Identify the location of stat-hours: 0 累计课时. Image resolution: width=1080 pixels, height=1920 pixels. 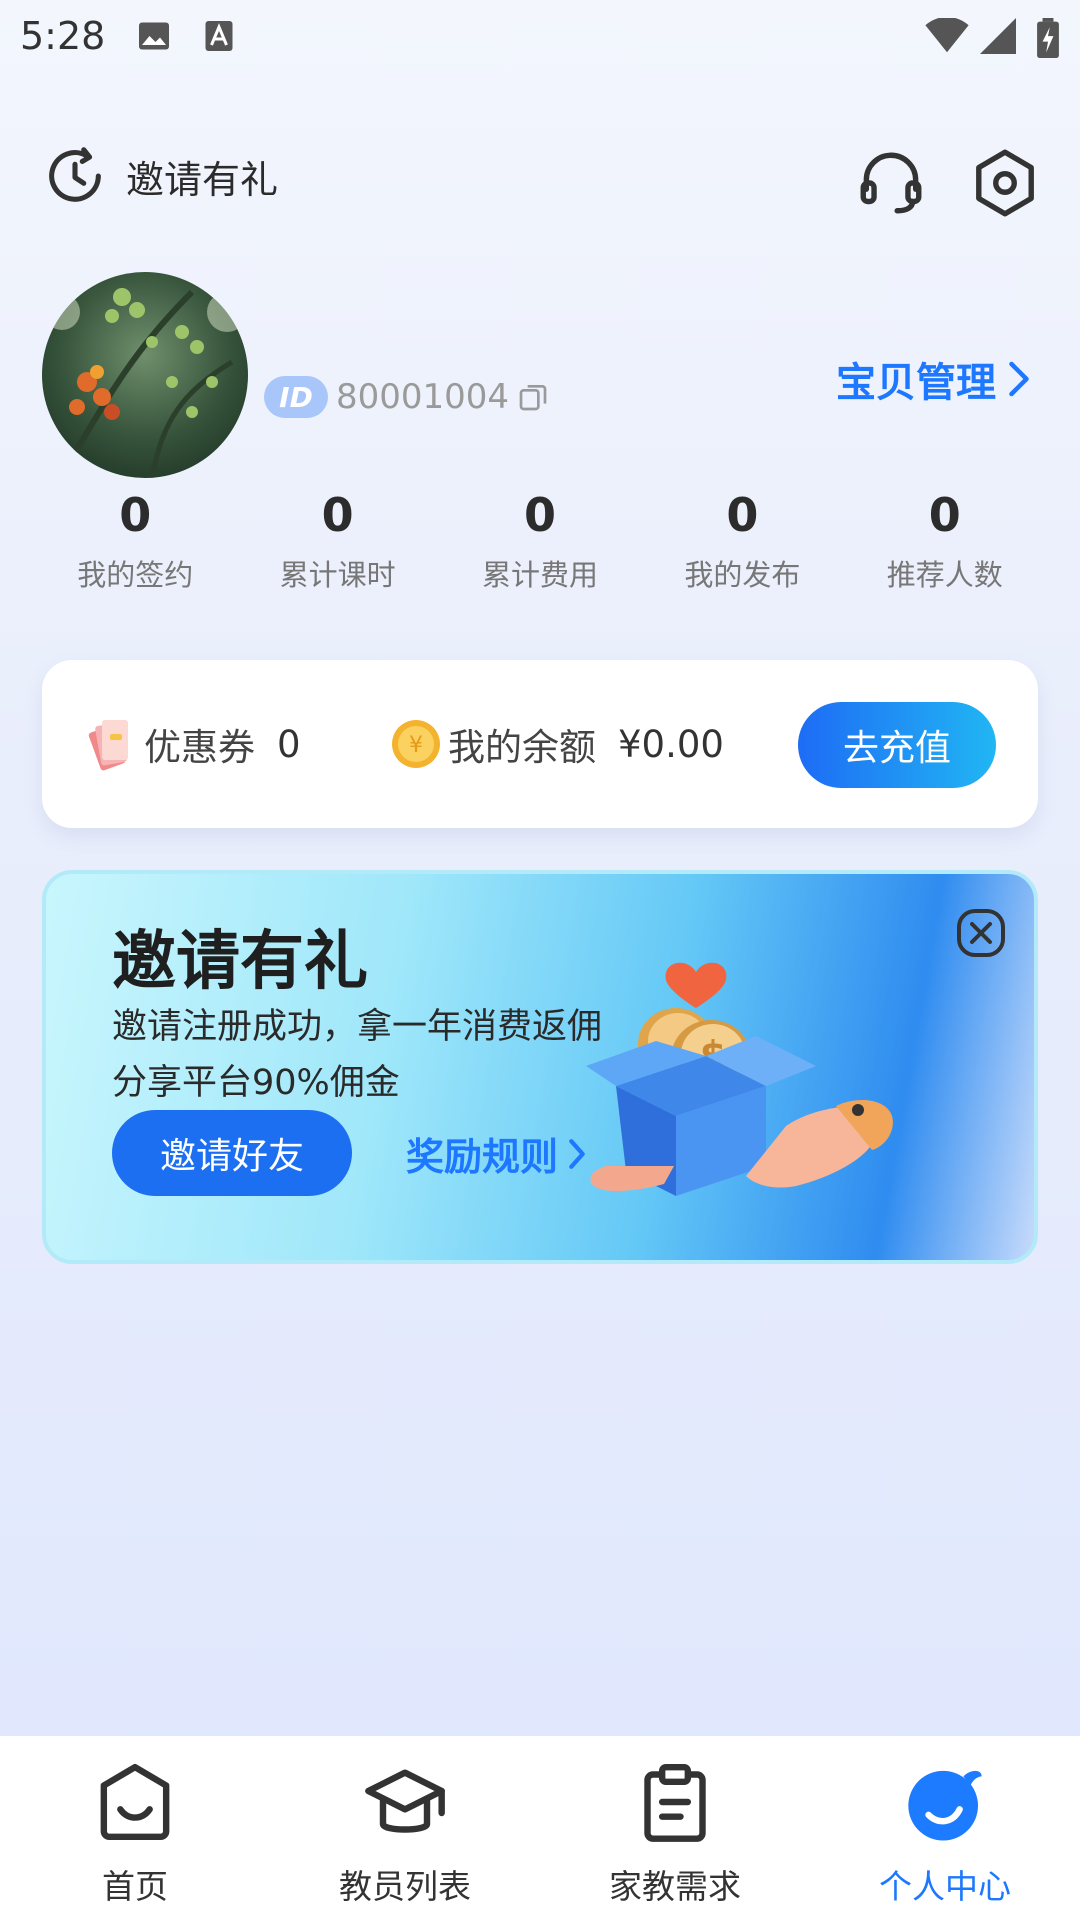
(337, 541).